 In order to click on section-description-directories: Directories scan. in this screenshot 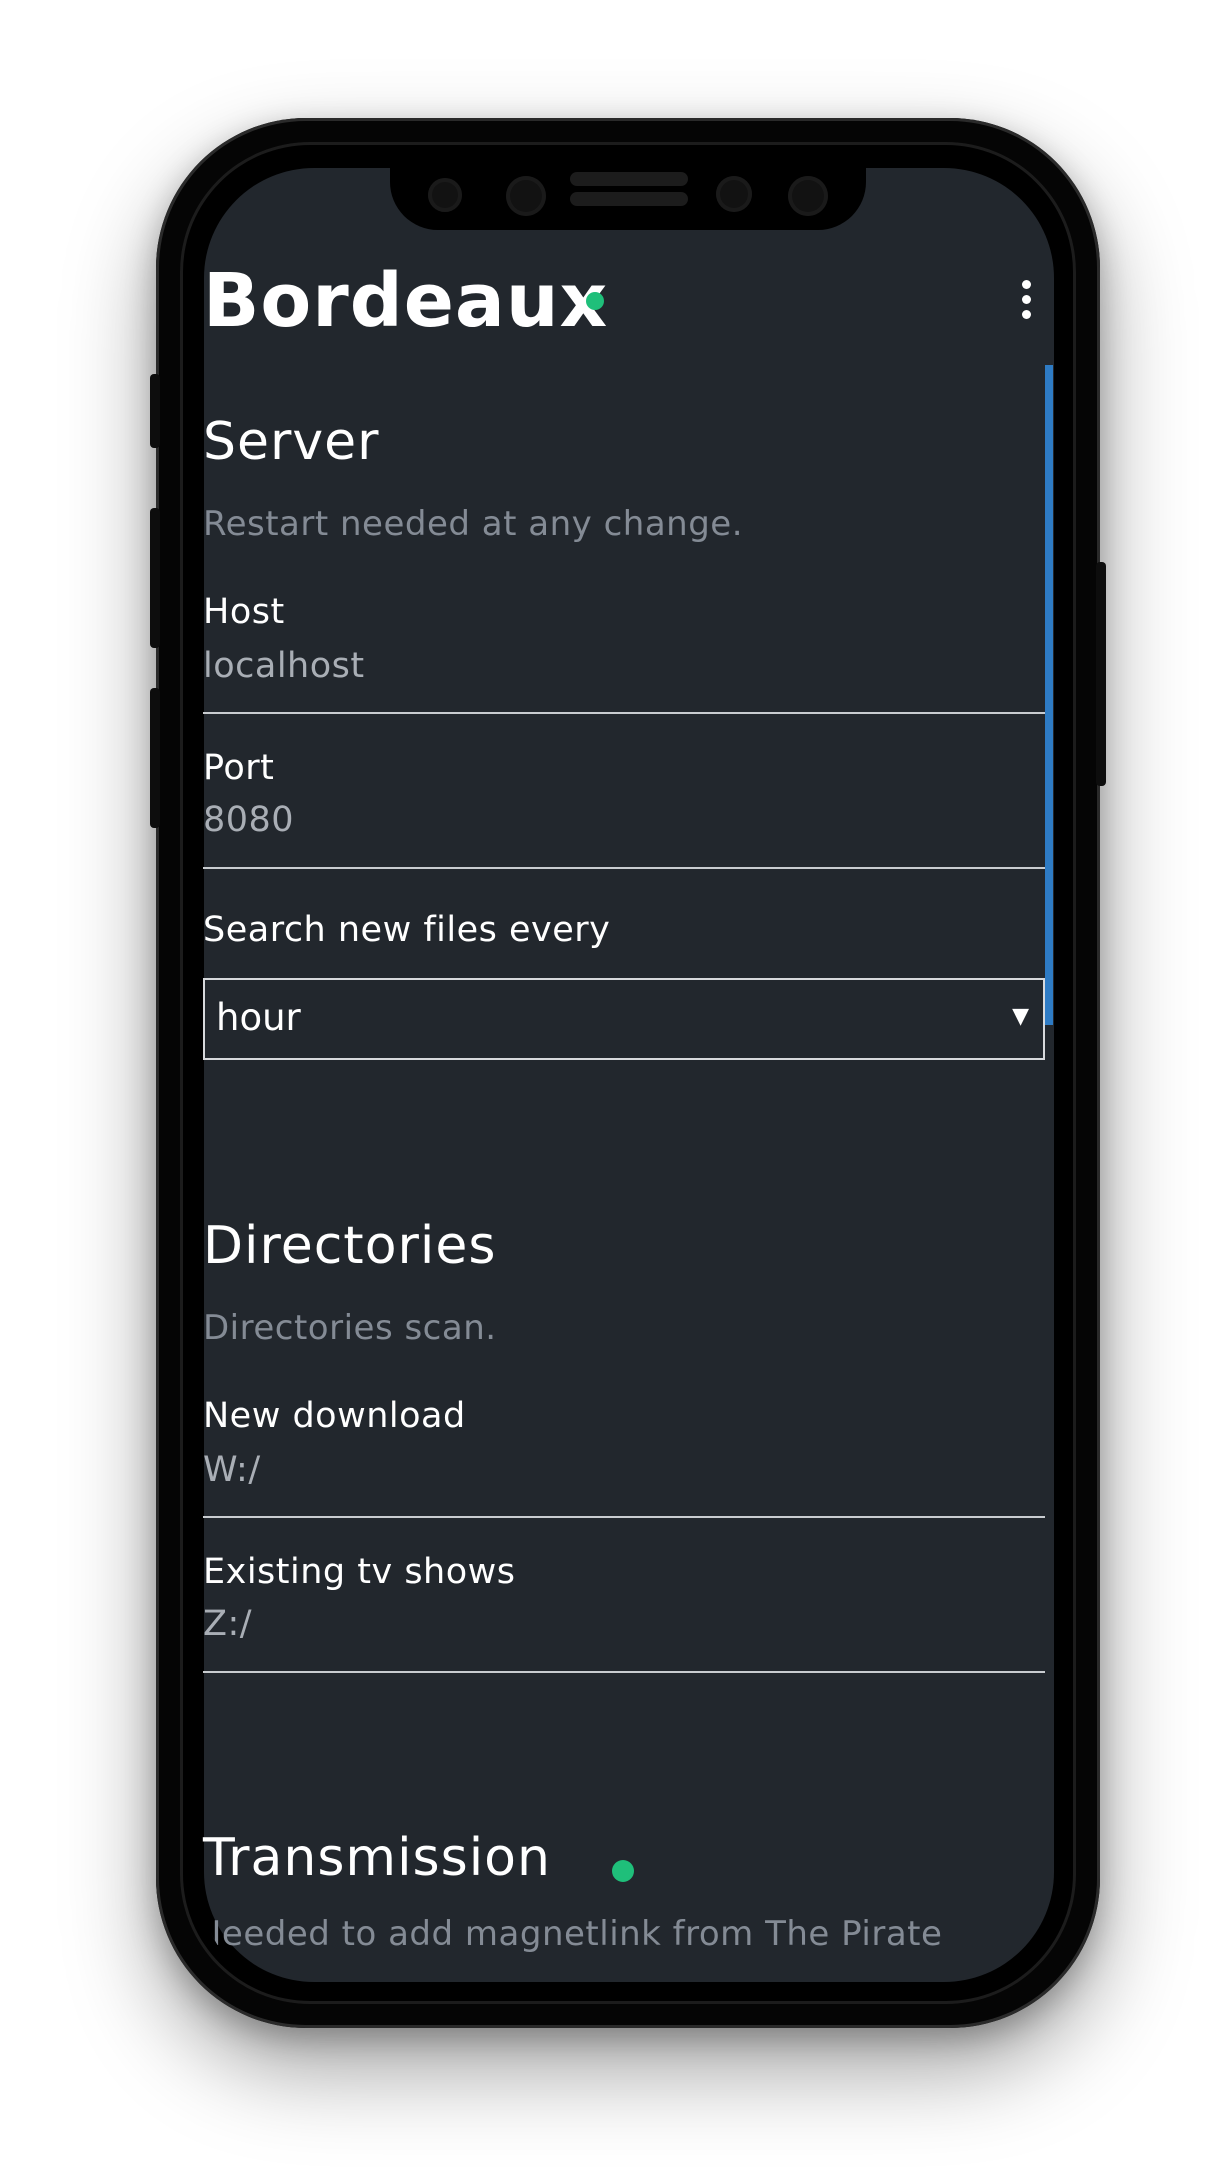, I will do `click(350, 1328)`.